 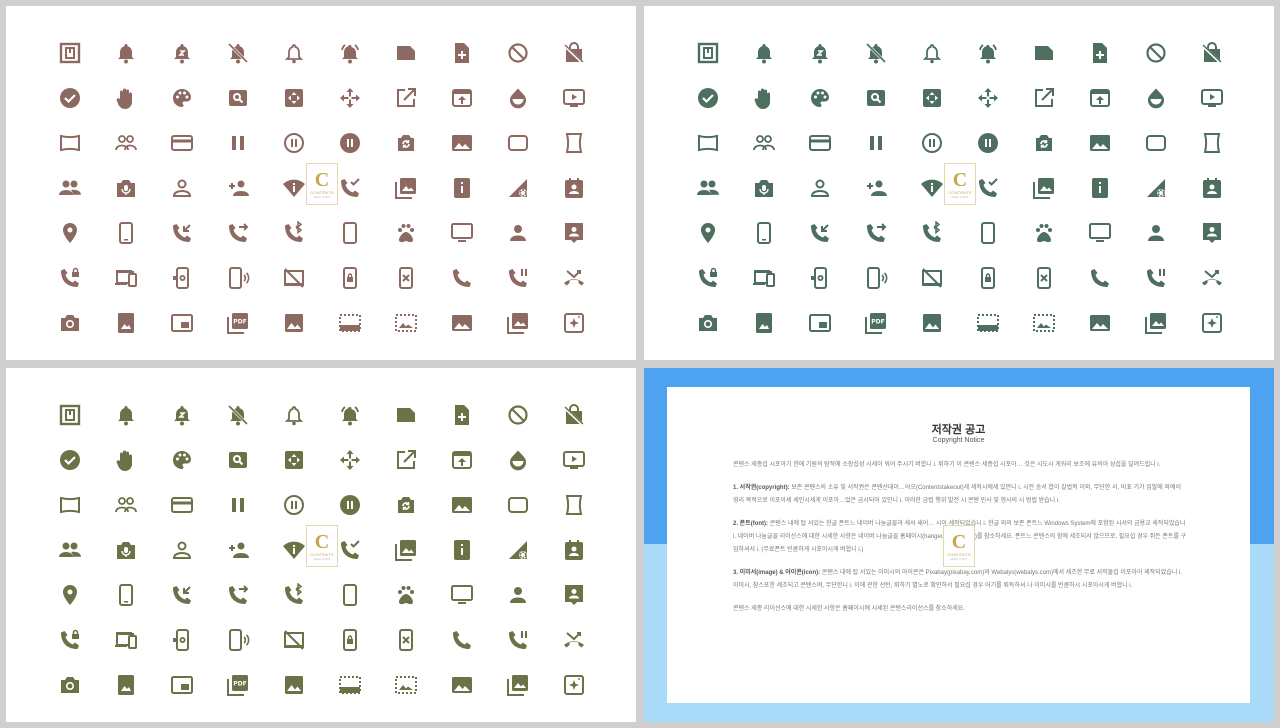 What do you see at coordinates (238, 414) in the screenshot?
I see `bell-off-icon-svg` at bounding box center [238, 414].